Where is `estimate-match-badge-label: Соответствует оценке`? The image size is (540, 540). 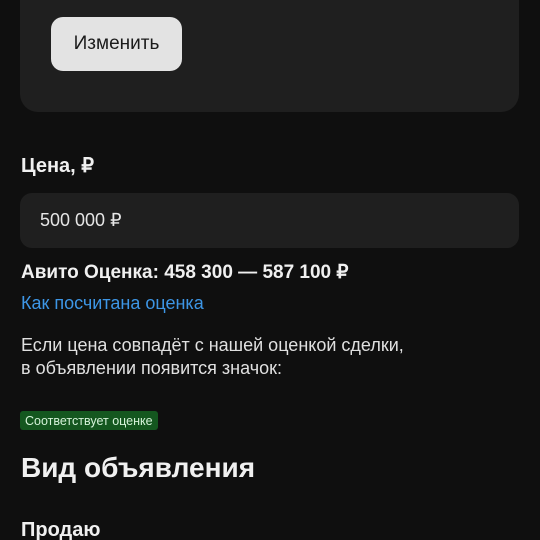
estimate-match-badge-label: Соответствует оценке is located at coordinates (89, 420).